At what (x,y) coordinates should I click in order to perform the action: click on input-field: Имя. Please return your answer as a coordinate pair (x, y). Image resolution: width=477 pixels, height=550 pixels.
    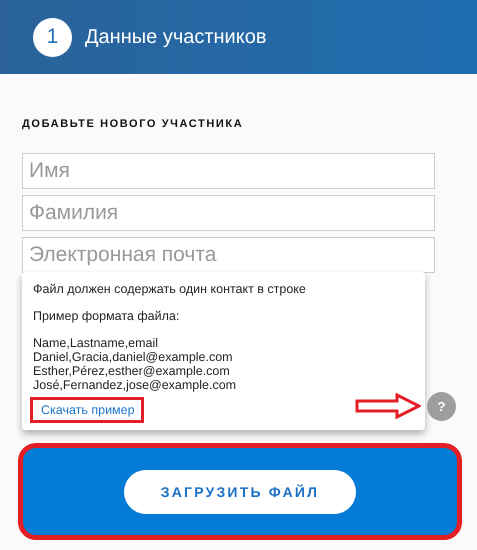
    Looking at the image, I should click on (228, 171).